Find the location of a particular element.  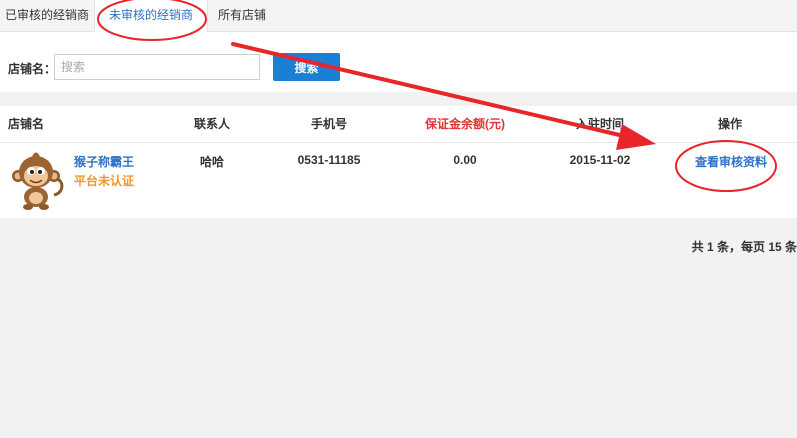

tab-unapproved-dealers: 未审核的经销商 is located at coordinates (151, 16).